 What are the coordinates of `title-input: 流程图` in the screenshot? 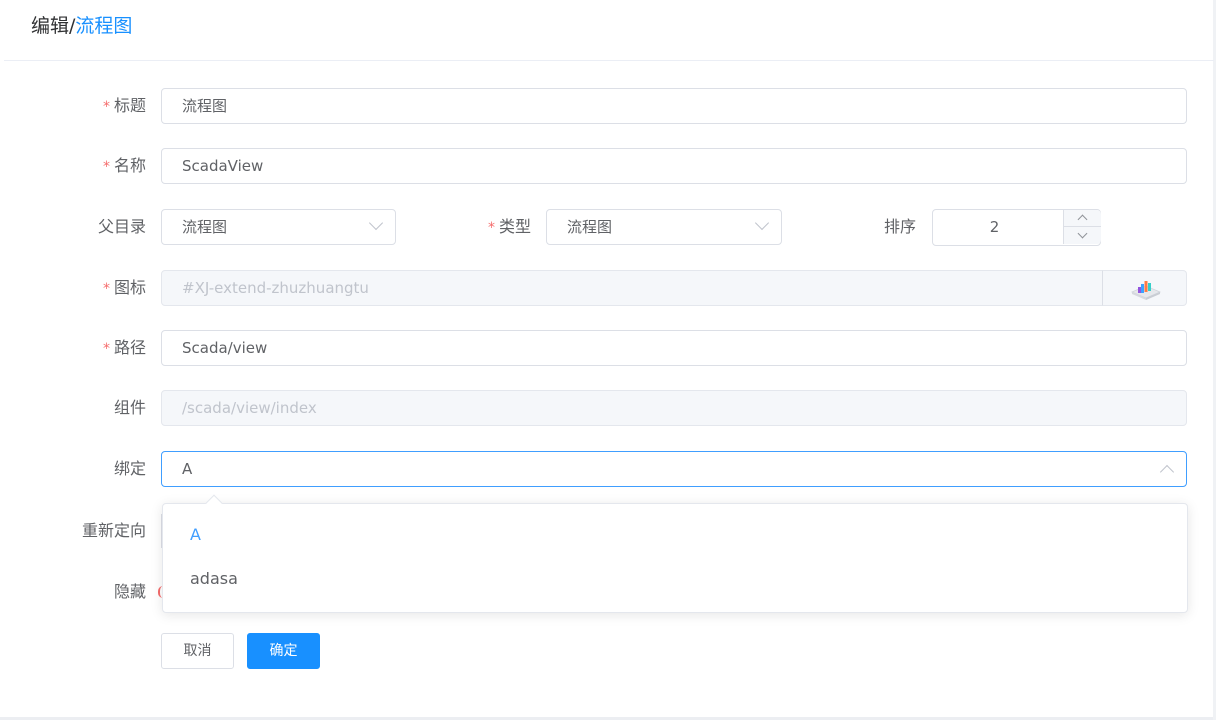 It's located at (674, 106).